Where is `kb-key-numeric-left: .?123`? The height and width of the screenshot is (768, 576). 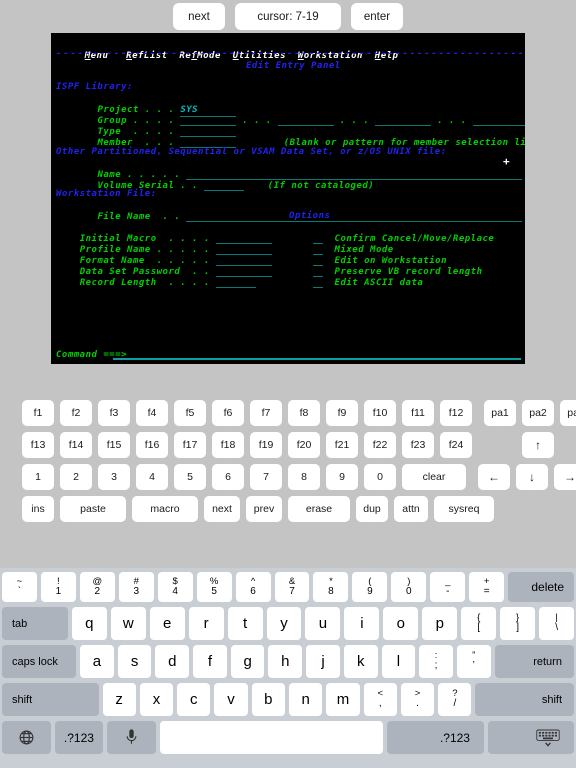
kb-key-numeric-left: .?123 is located at coordinates (79, 737).